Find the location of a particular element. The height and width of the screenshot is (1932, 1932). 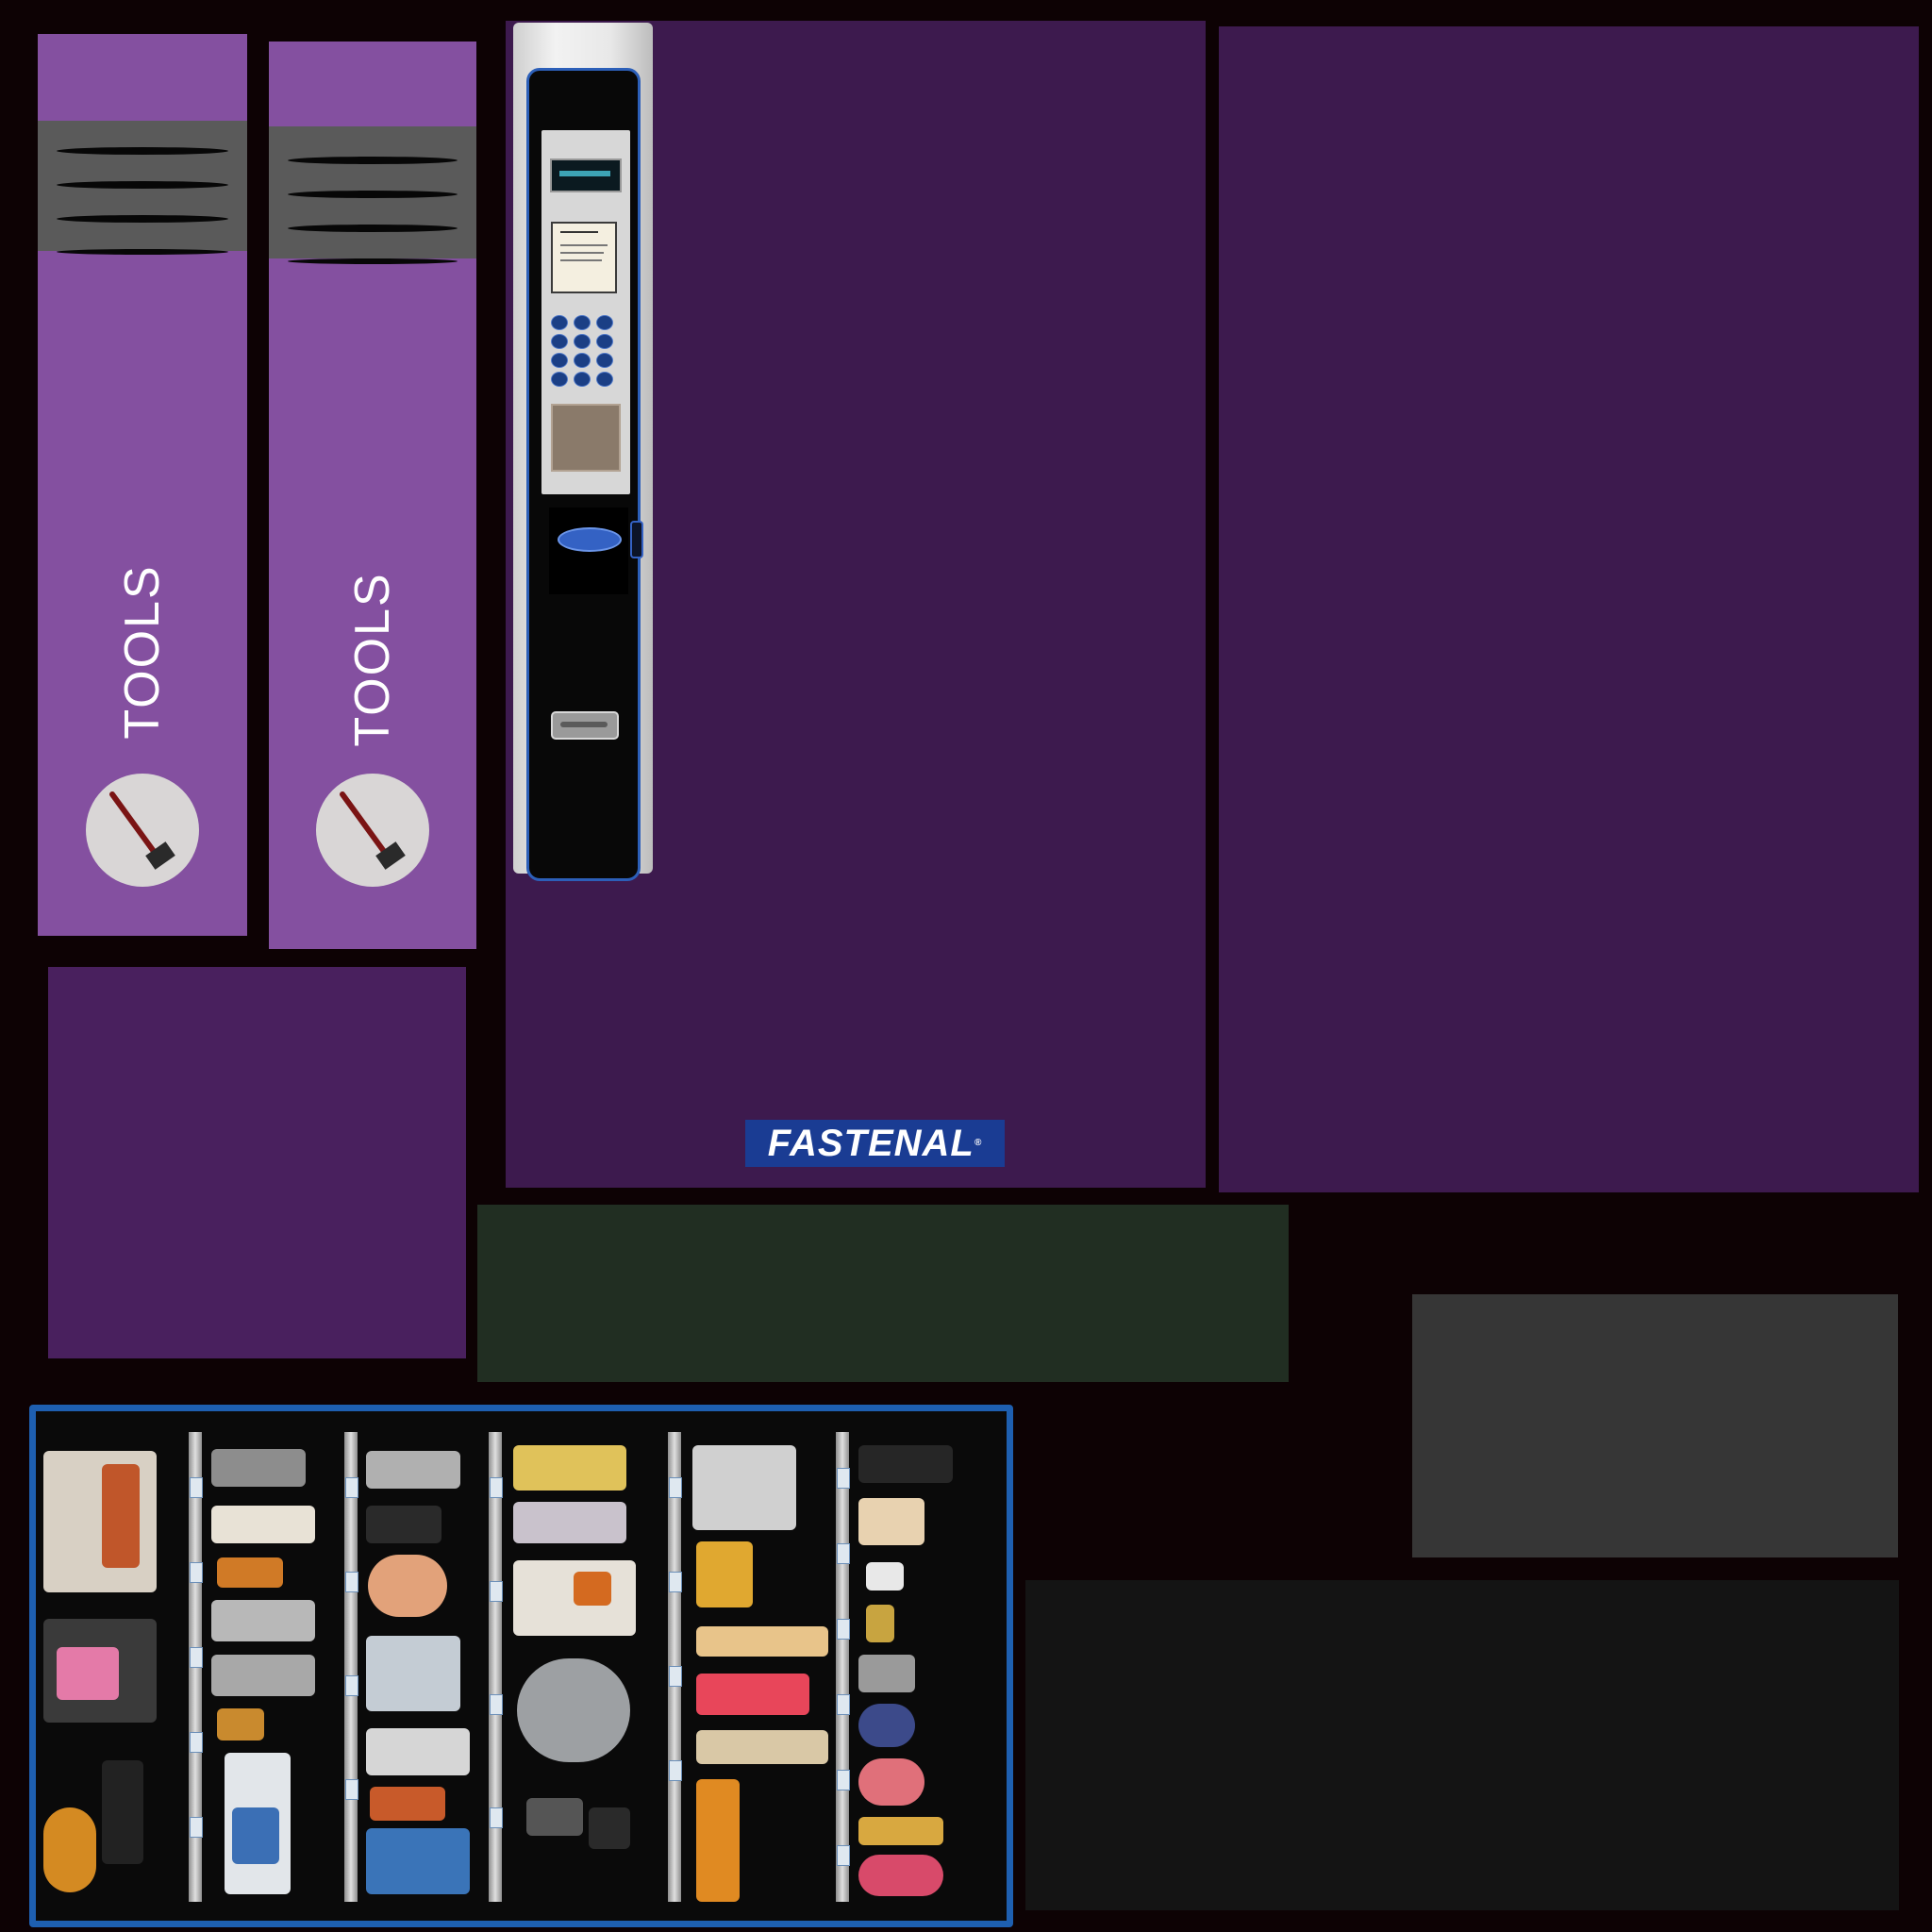

tools-panel-right: TOOLS is located at coordinates (372, 496).